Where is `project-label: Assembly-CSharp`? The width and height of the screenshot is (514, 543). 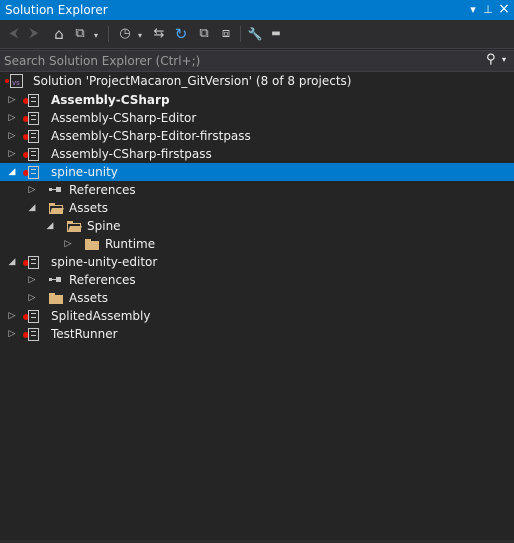 project-label: Assembly-CSharp is located at coordinates (110, 100).